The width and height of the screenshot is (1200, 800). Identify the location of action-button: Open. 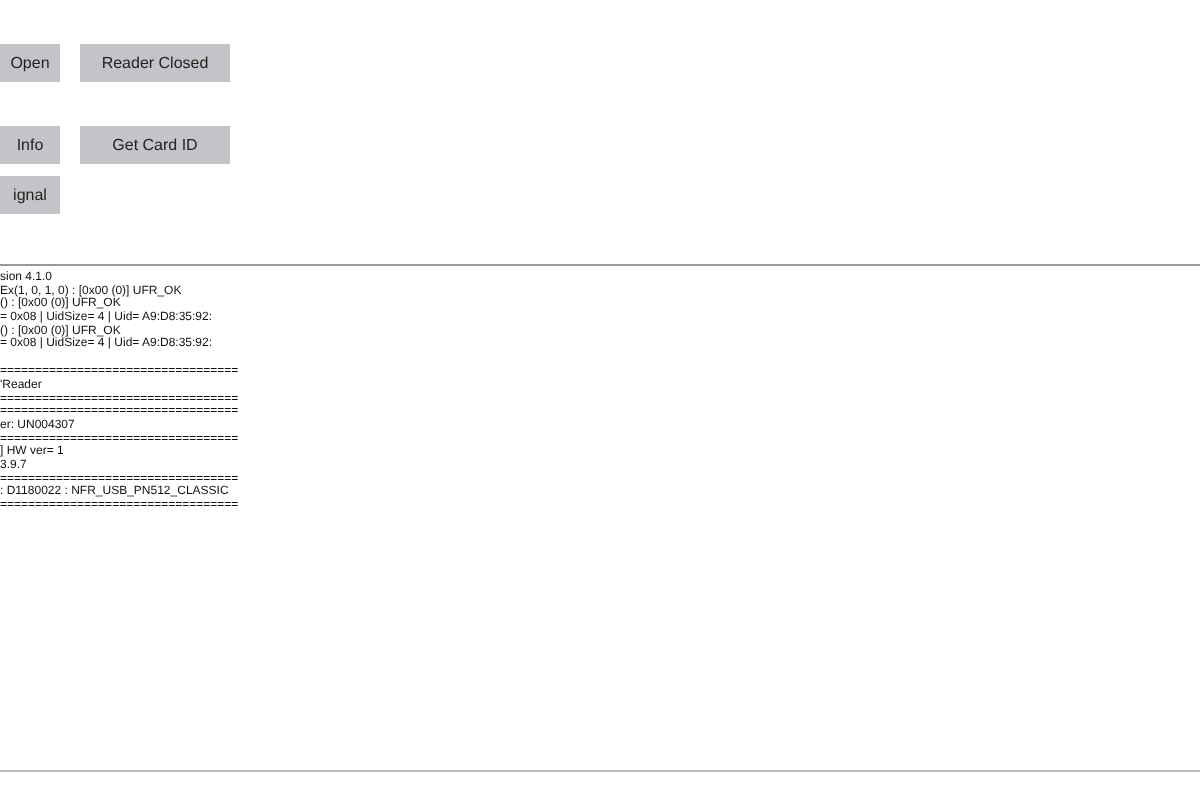
(30, 63).